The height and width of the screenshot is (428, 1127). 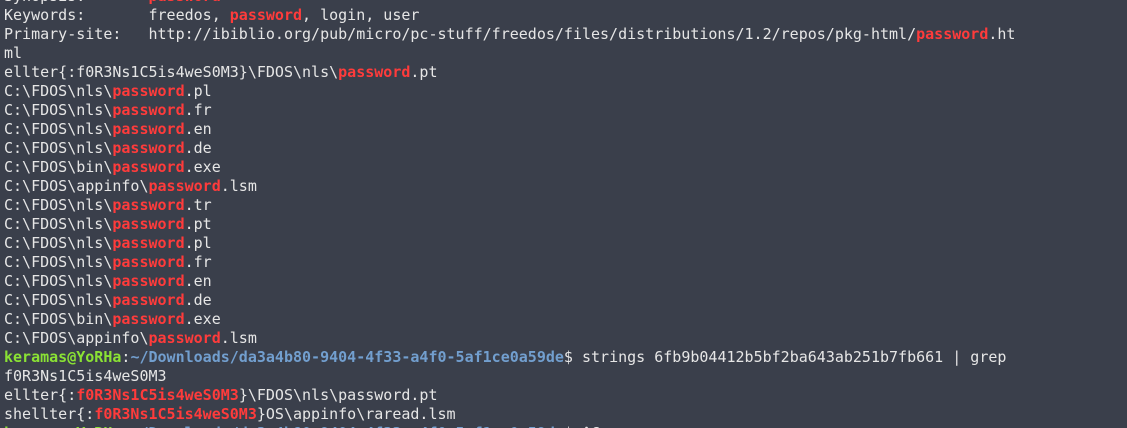 What do you see at coordinates (564, 15) in the screenshot?
I see `terminal-line: Keywords: freedos, password, login, user` at bounding box center [564, 15].